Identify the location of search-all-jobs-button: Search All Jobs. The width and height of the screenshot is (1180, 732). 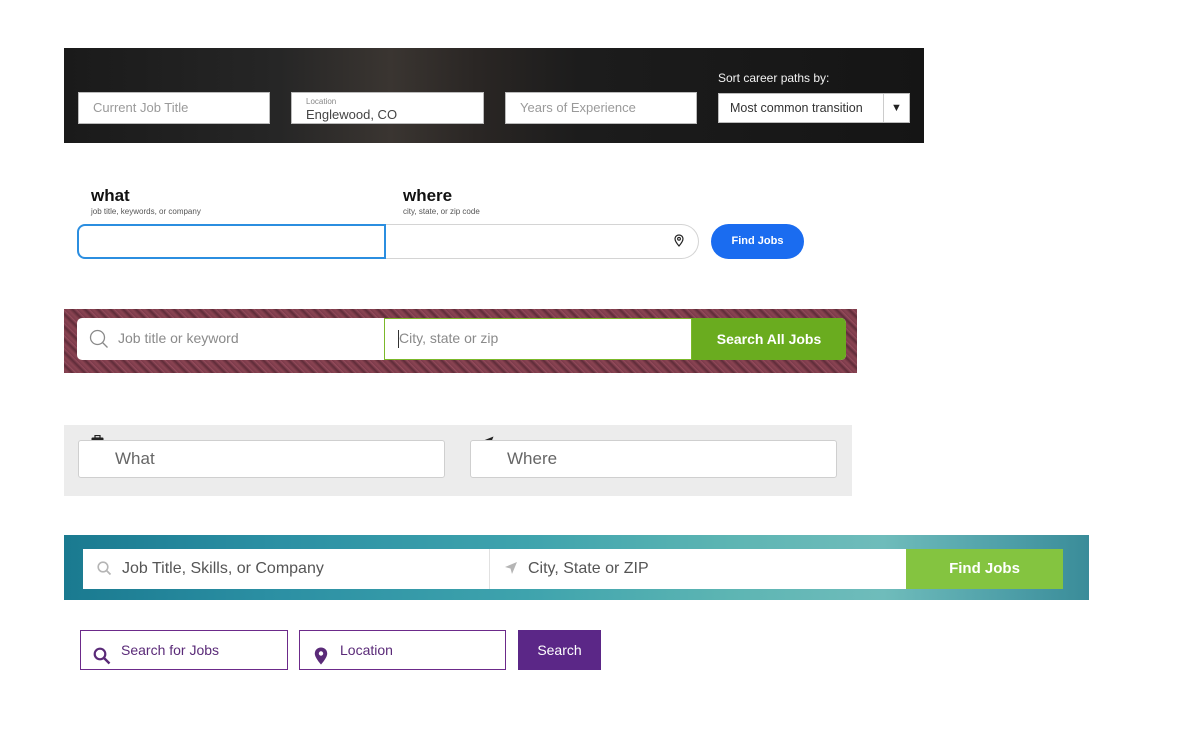
(769, 339).